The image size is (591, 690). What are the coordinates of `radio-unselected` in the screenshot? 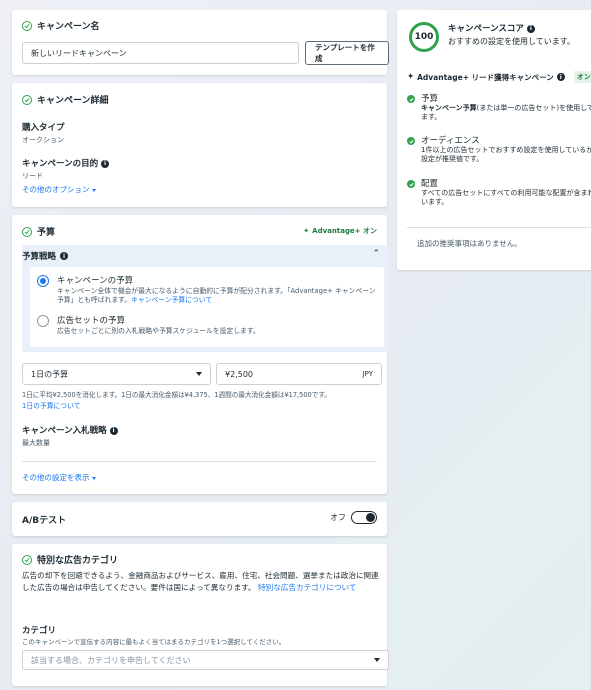 It's located at (43, 321).